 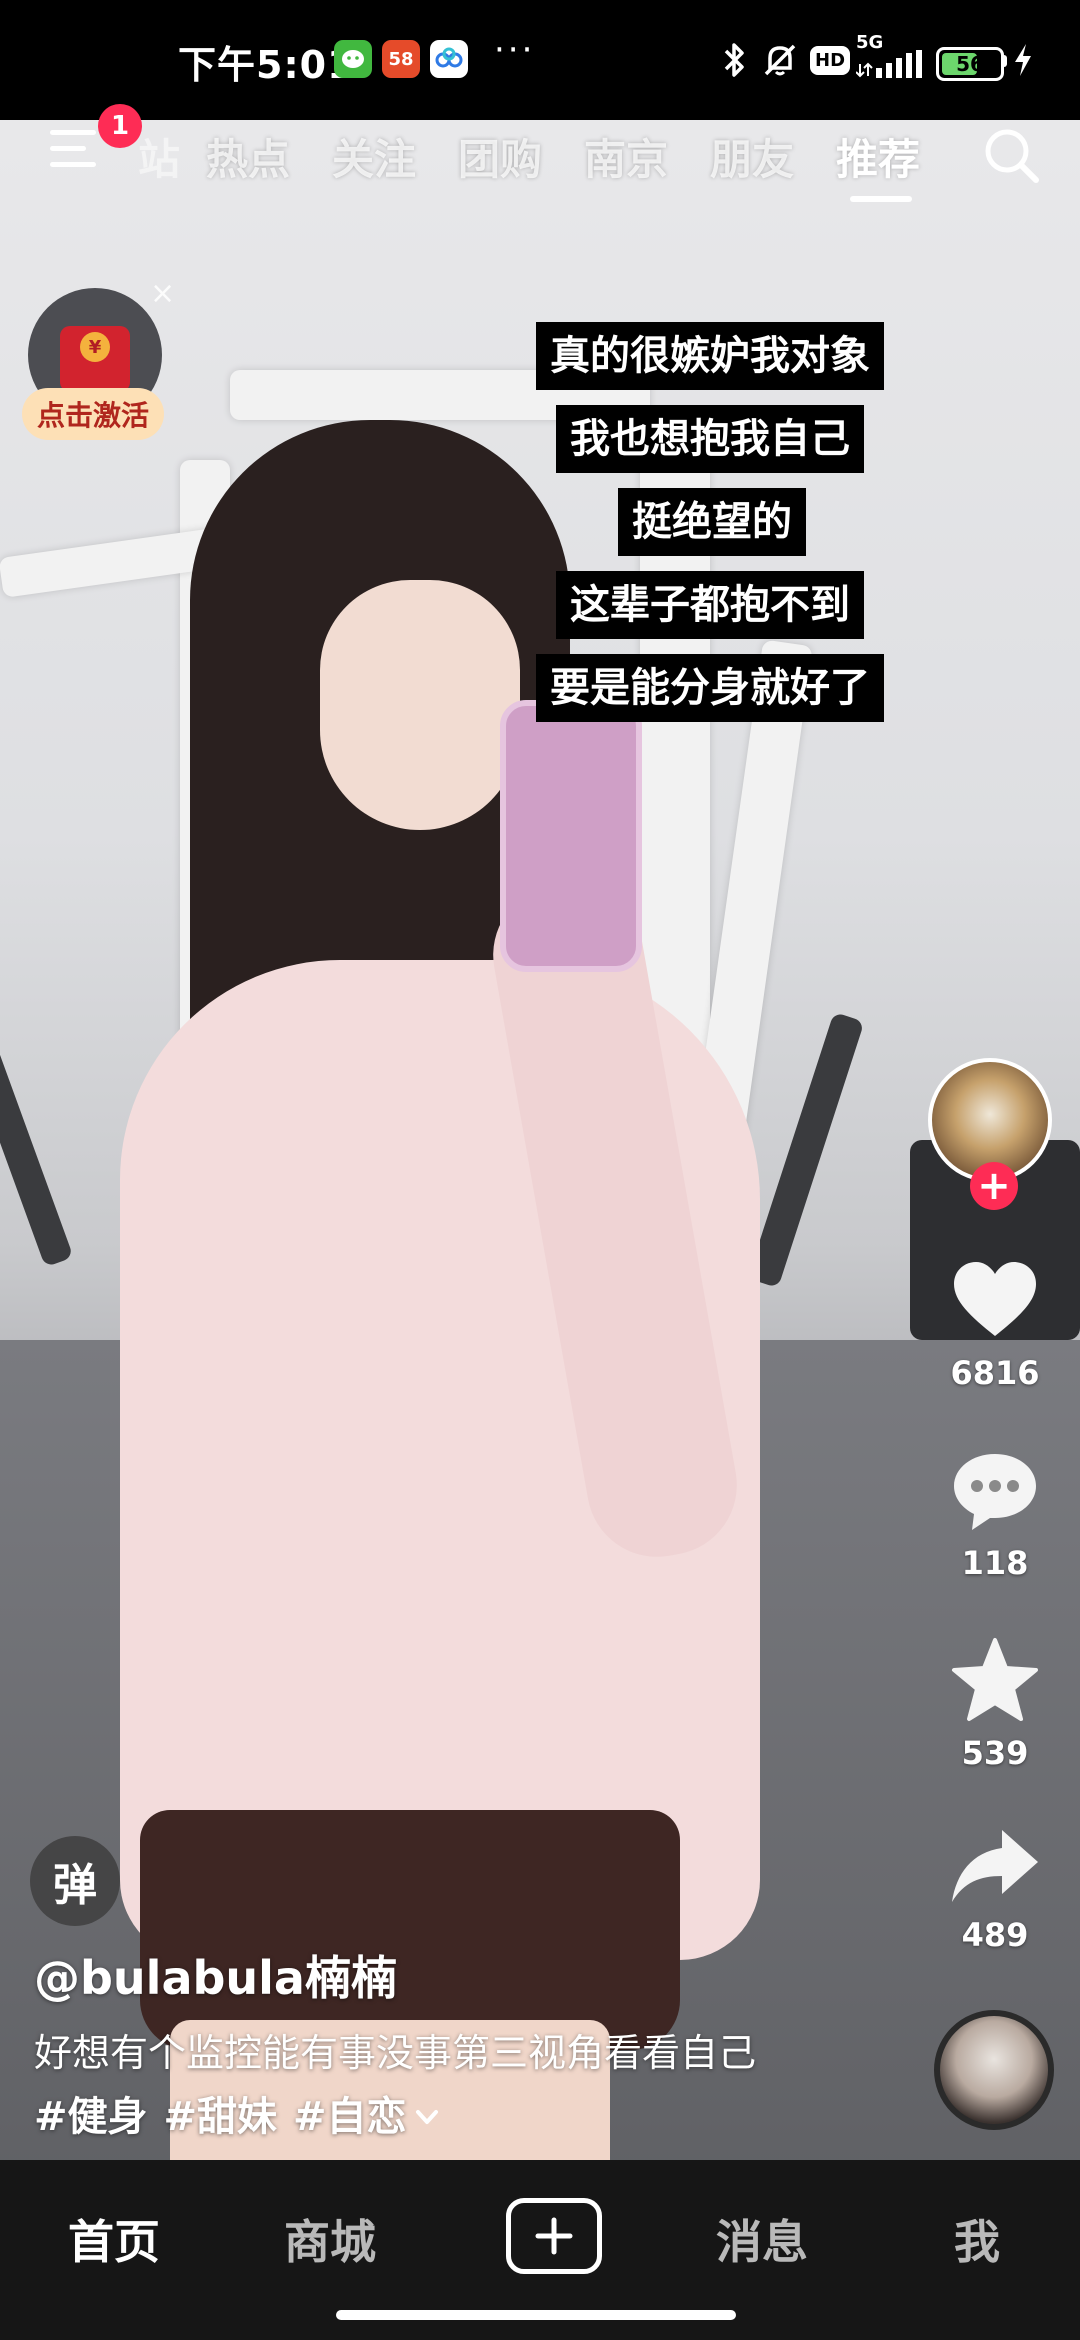 I want to click on plus-icon, so click(x=554, y=2236).